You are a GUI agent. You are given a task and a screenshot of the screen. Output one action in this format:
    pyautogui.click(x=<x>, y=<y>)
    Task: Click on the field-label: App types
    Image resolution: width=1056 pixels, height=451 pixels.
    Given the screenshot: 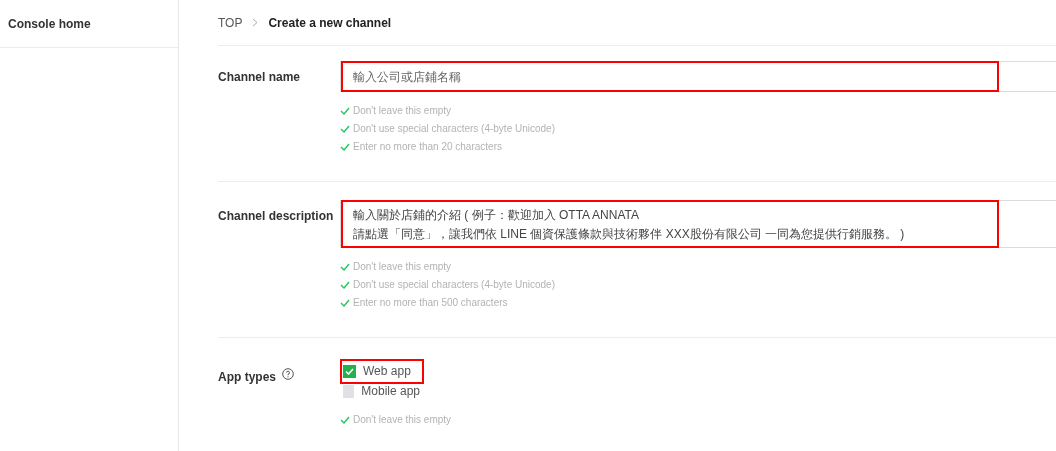 What is the action you would take?
    pyautogui.click(x=247, y=377)
    